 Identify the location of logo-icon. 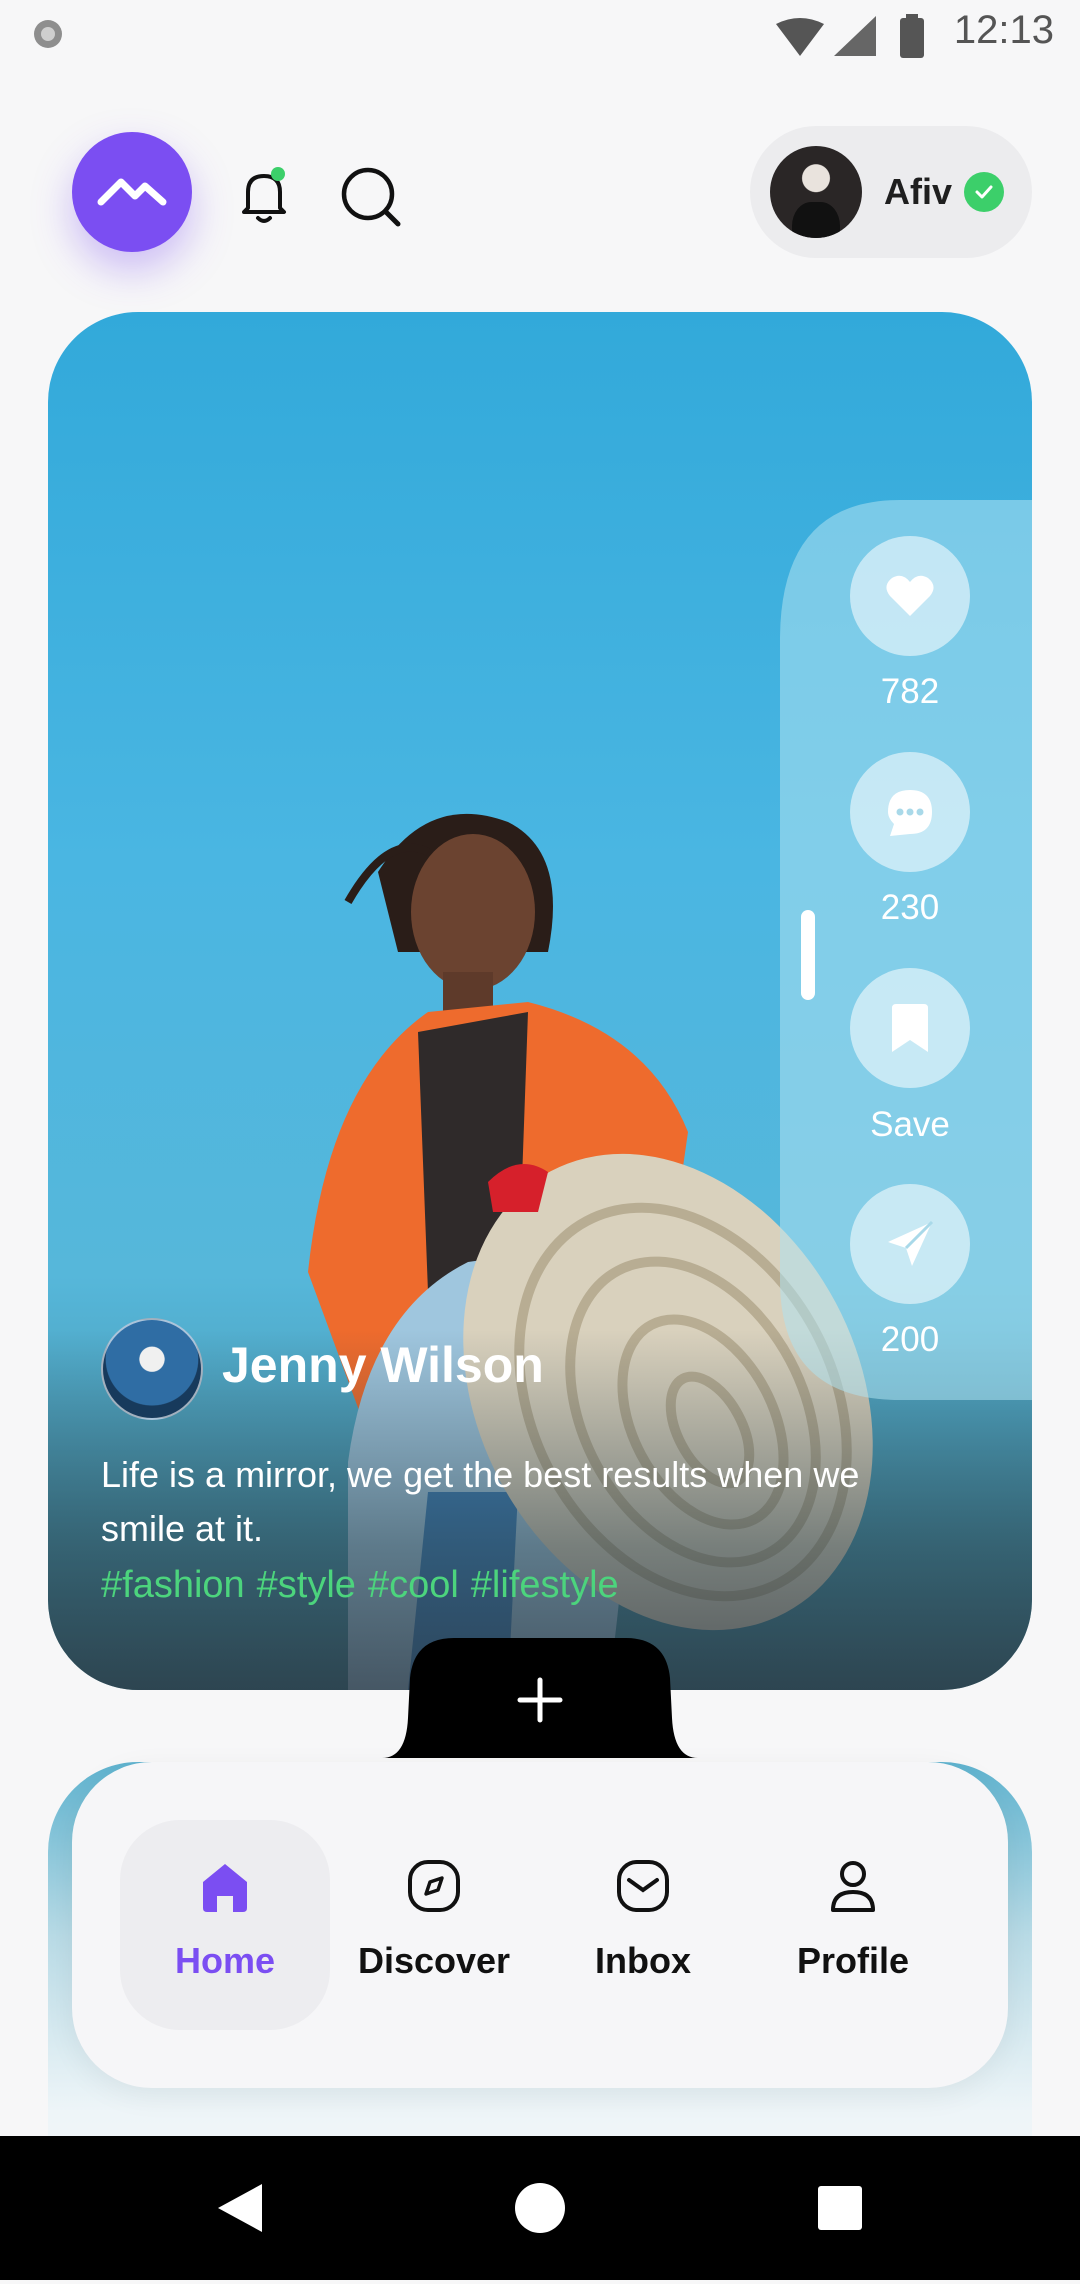
(132, 192).